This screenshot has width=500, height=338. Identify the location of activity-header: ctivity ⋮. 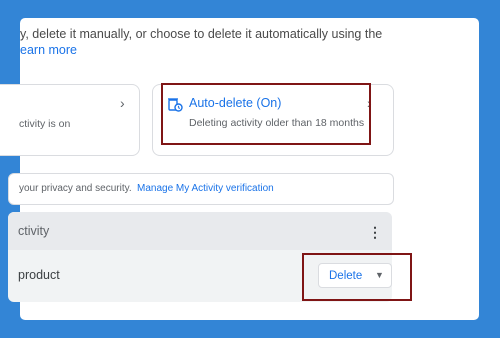
(200, 231).